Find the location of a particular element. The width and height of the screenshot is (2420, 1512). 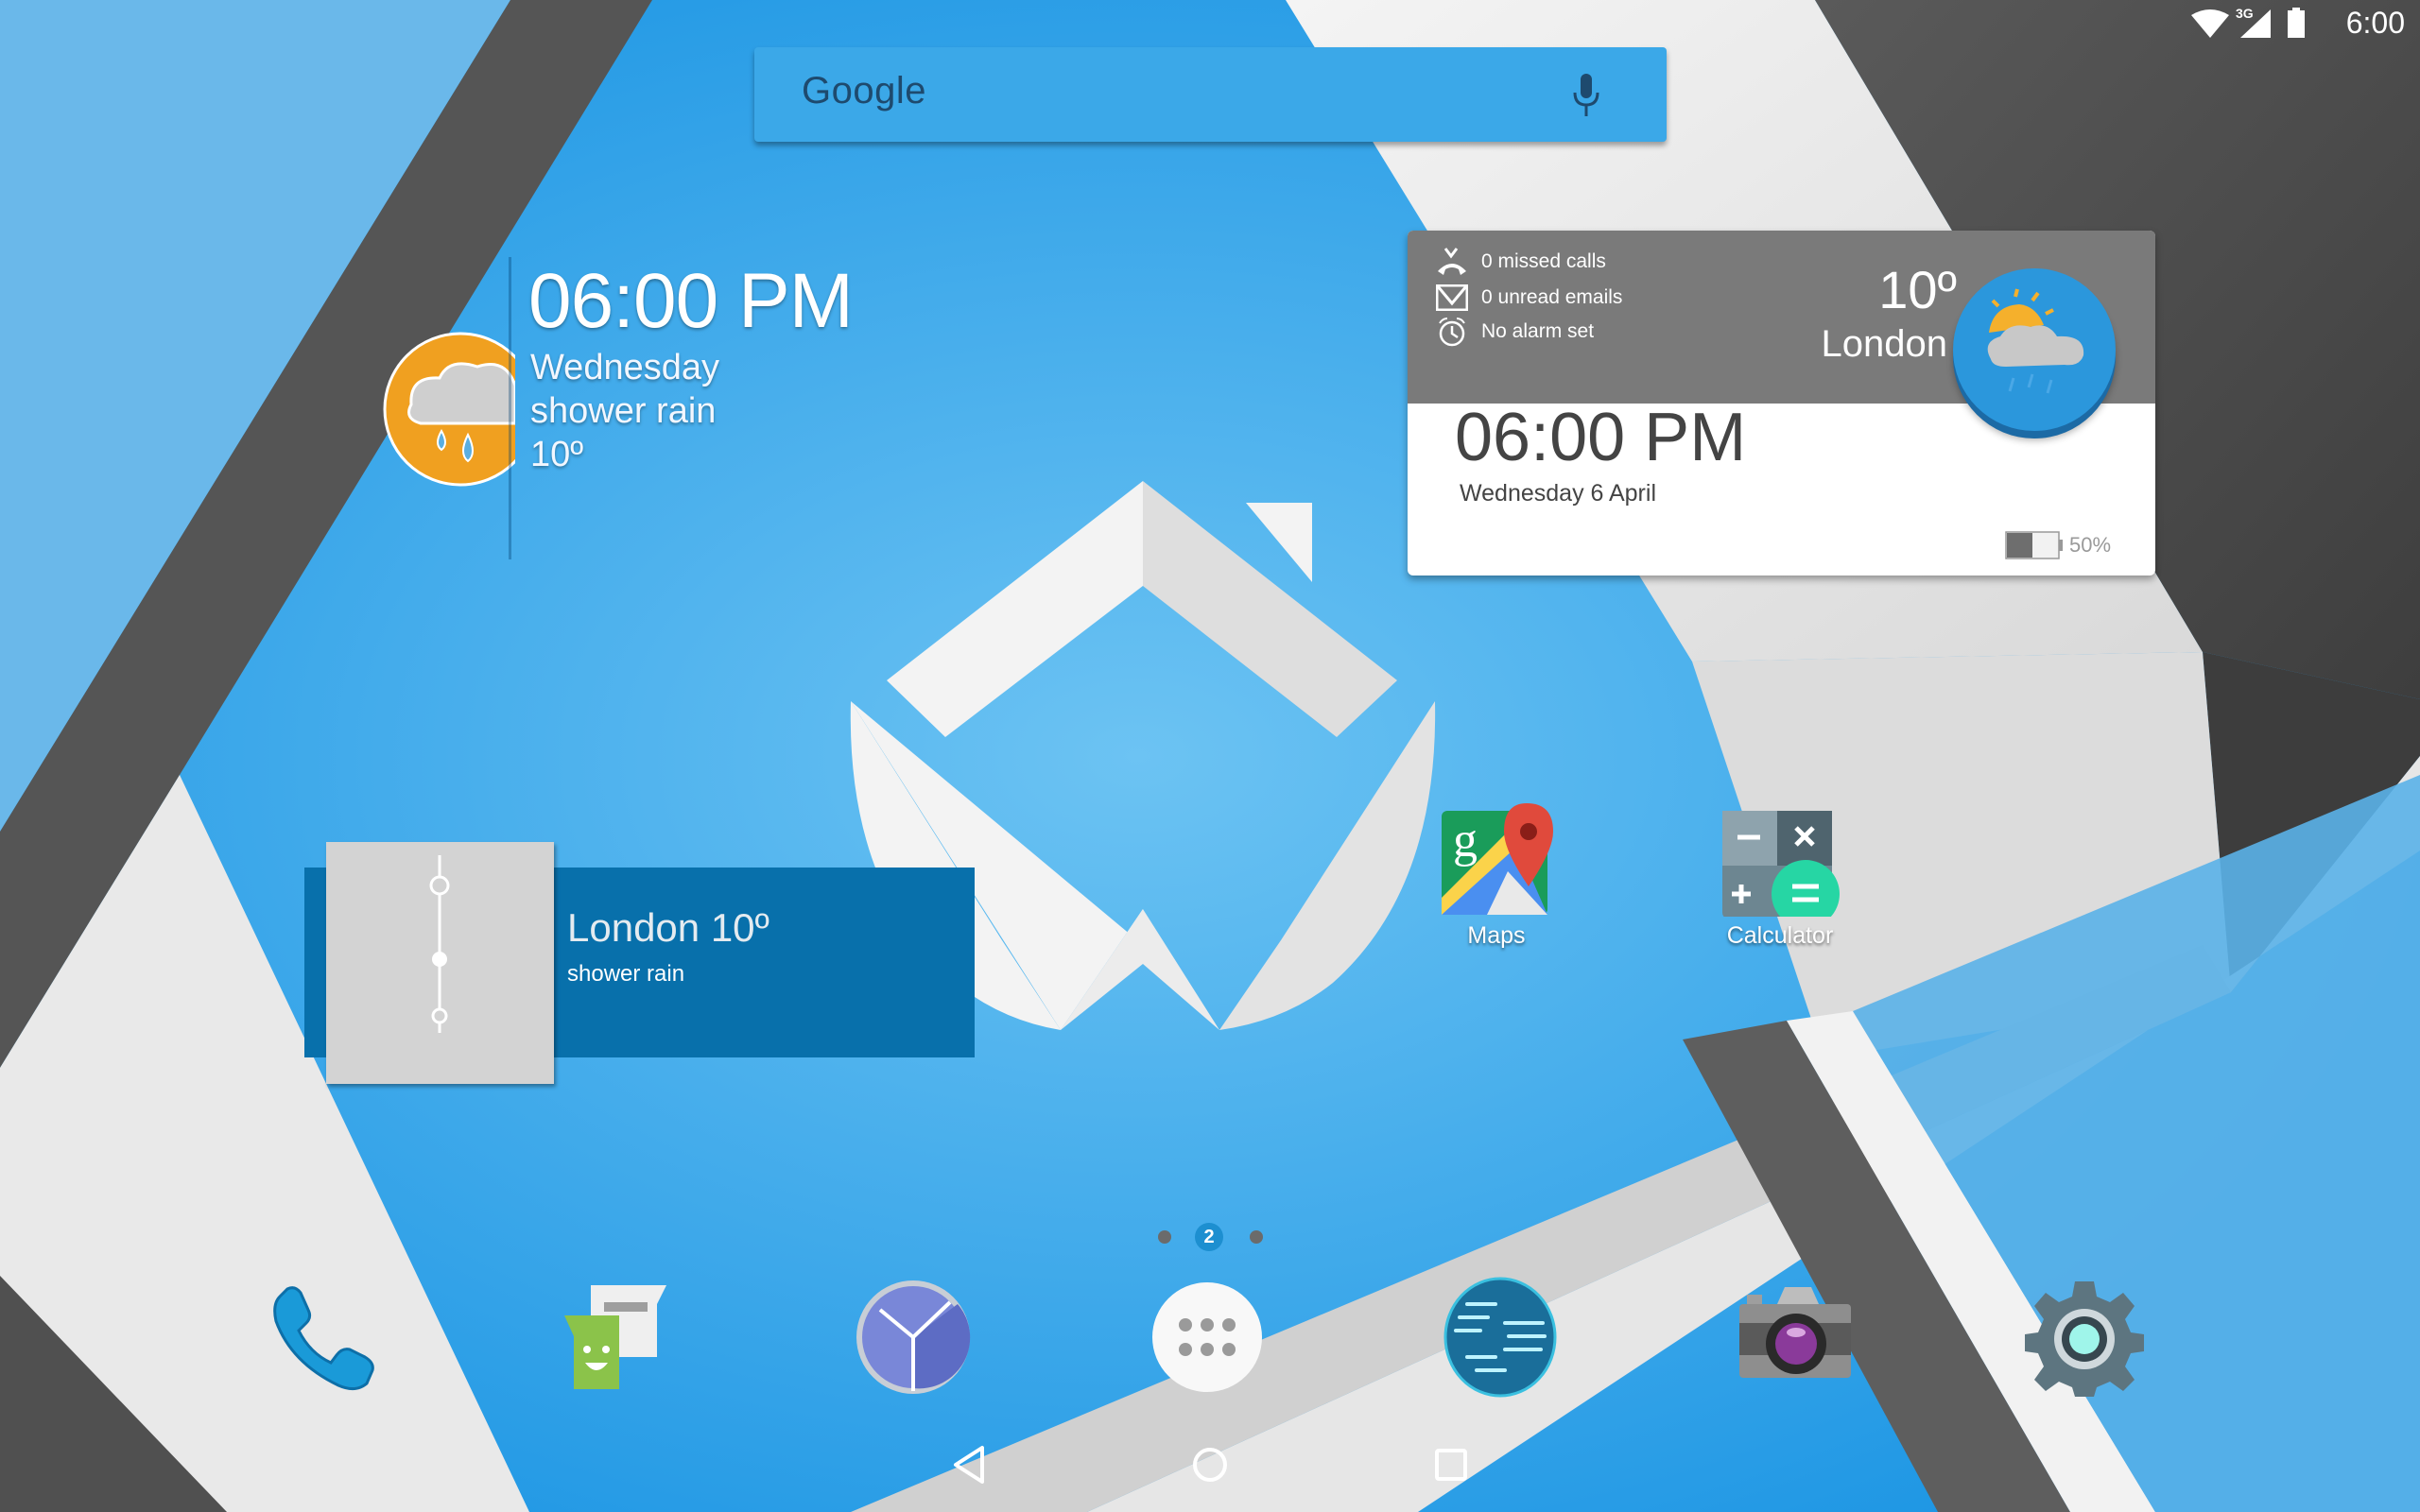

widget-condition: shower rain is located at coordinates (623, 411).